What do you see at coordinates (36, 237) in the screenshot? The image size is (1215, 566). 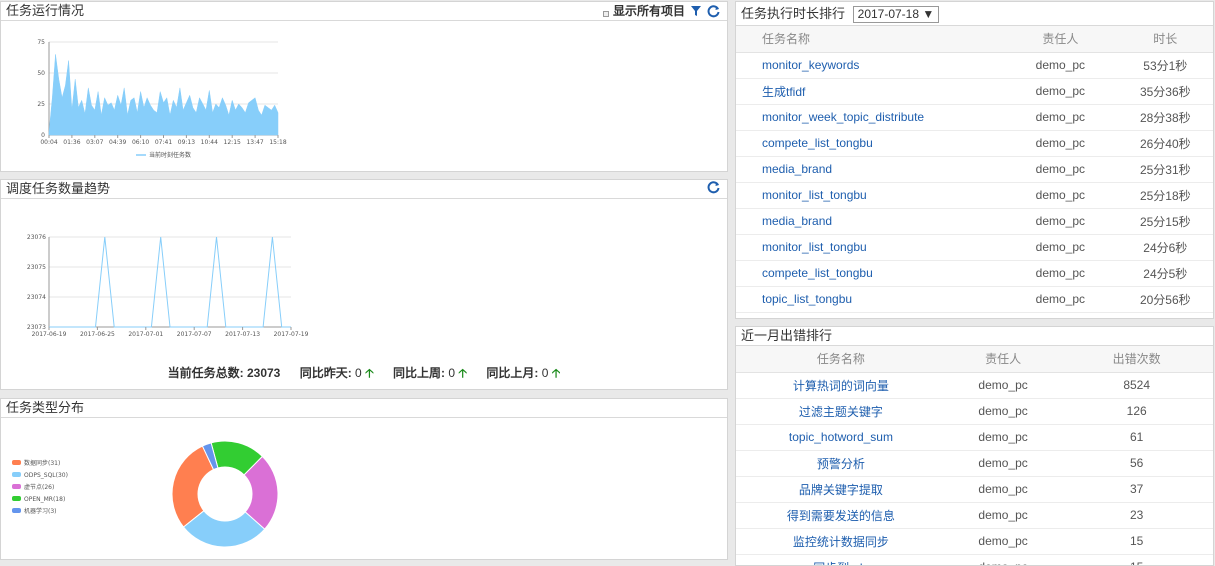 I see `y-tick-label: 23076` at bounding box center [36, 237].